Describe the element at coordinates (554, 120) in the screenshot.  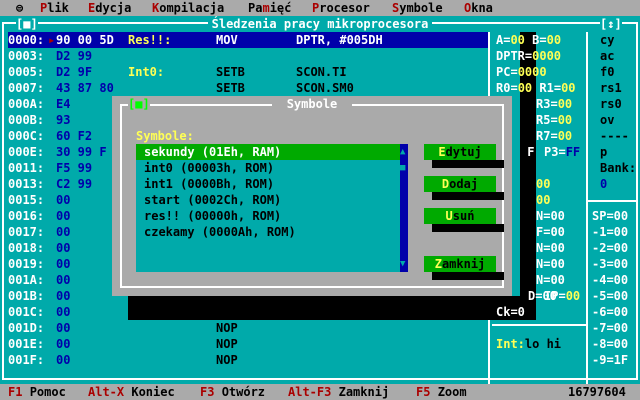
I see `reg-r5: R5=00` at that location.